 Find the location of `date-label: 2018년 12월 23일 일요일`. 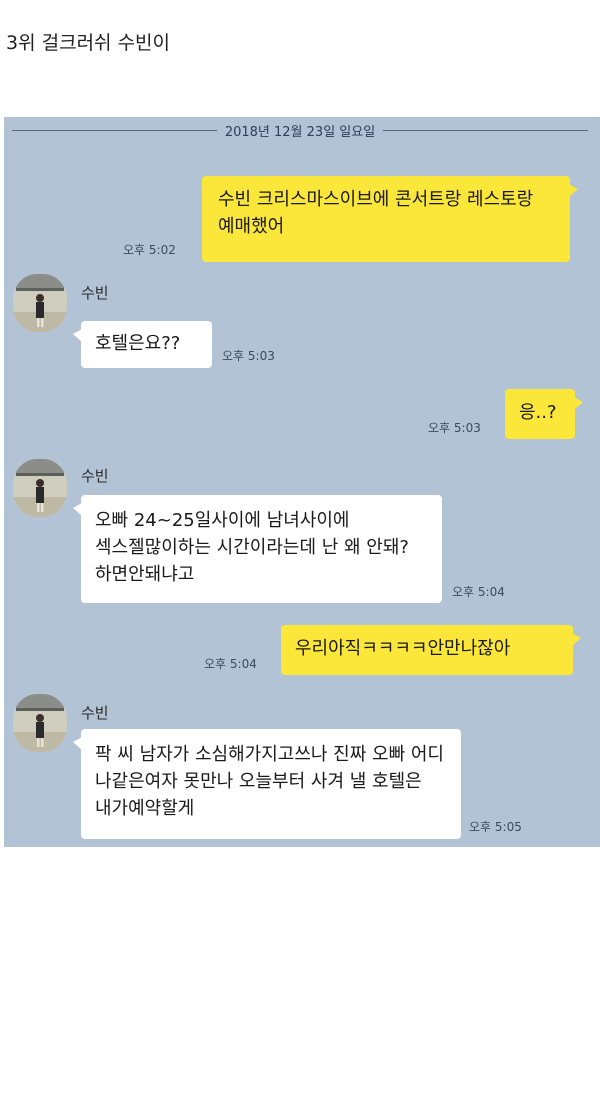

date-label: 2018년 12월 23일 일요일 is located at coordinates (300, 132).